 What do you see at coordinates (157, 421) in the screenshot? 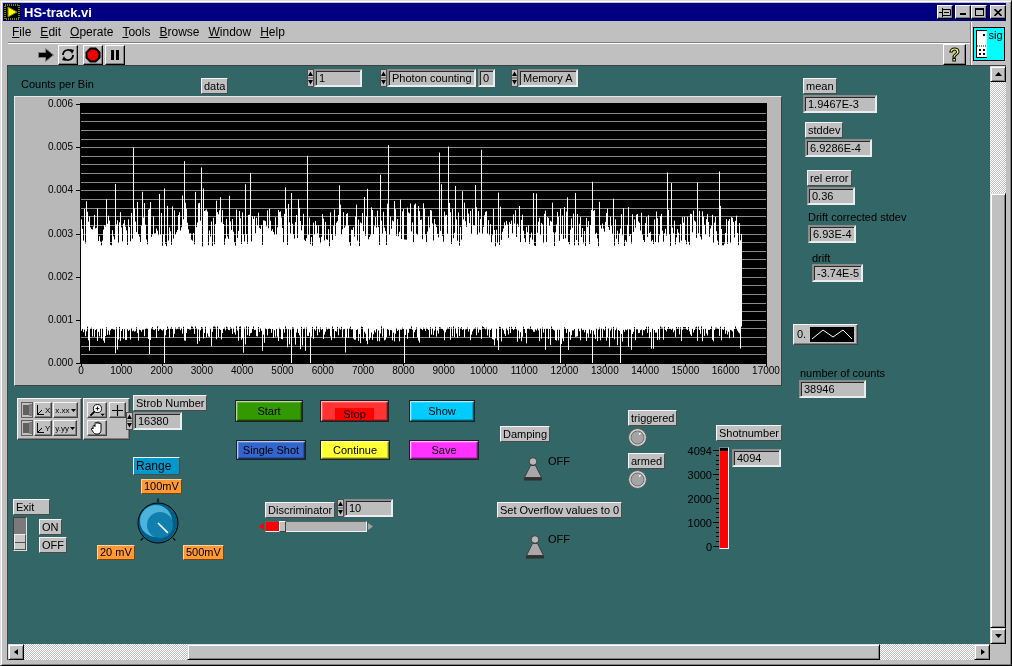
I see `numeric-field: 16380` at bounding box center [157, 421].